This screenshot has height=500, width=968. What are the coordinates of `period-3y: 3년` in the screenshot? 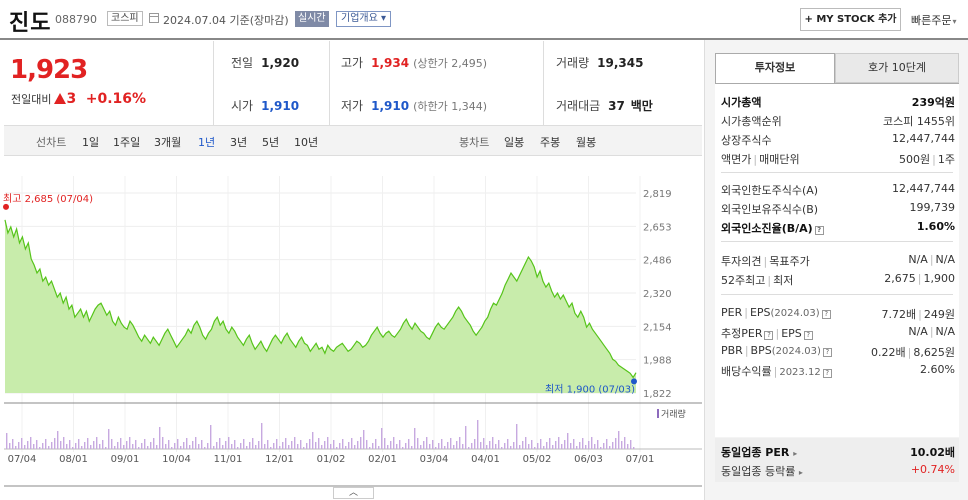 It's located at (238, 142).